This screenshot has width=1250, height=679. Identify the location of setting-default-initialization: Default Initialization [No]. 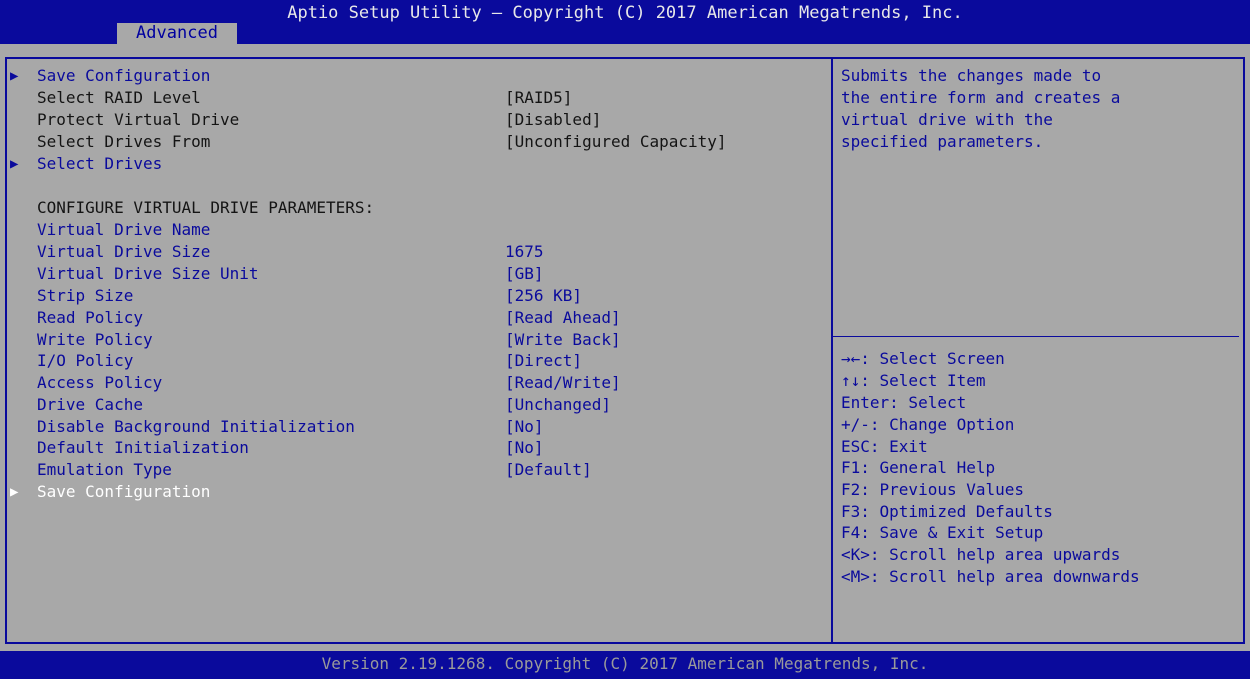
(277, 448).